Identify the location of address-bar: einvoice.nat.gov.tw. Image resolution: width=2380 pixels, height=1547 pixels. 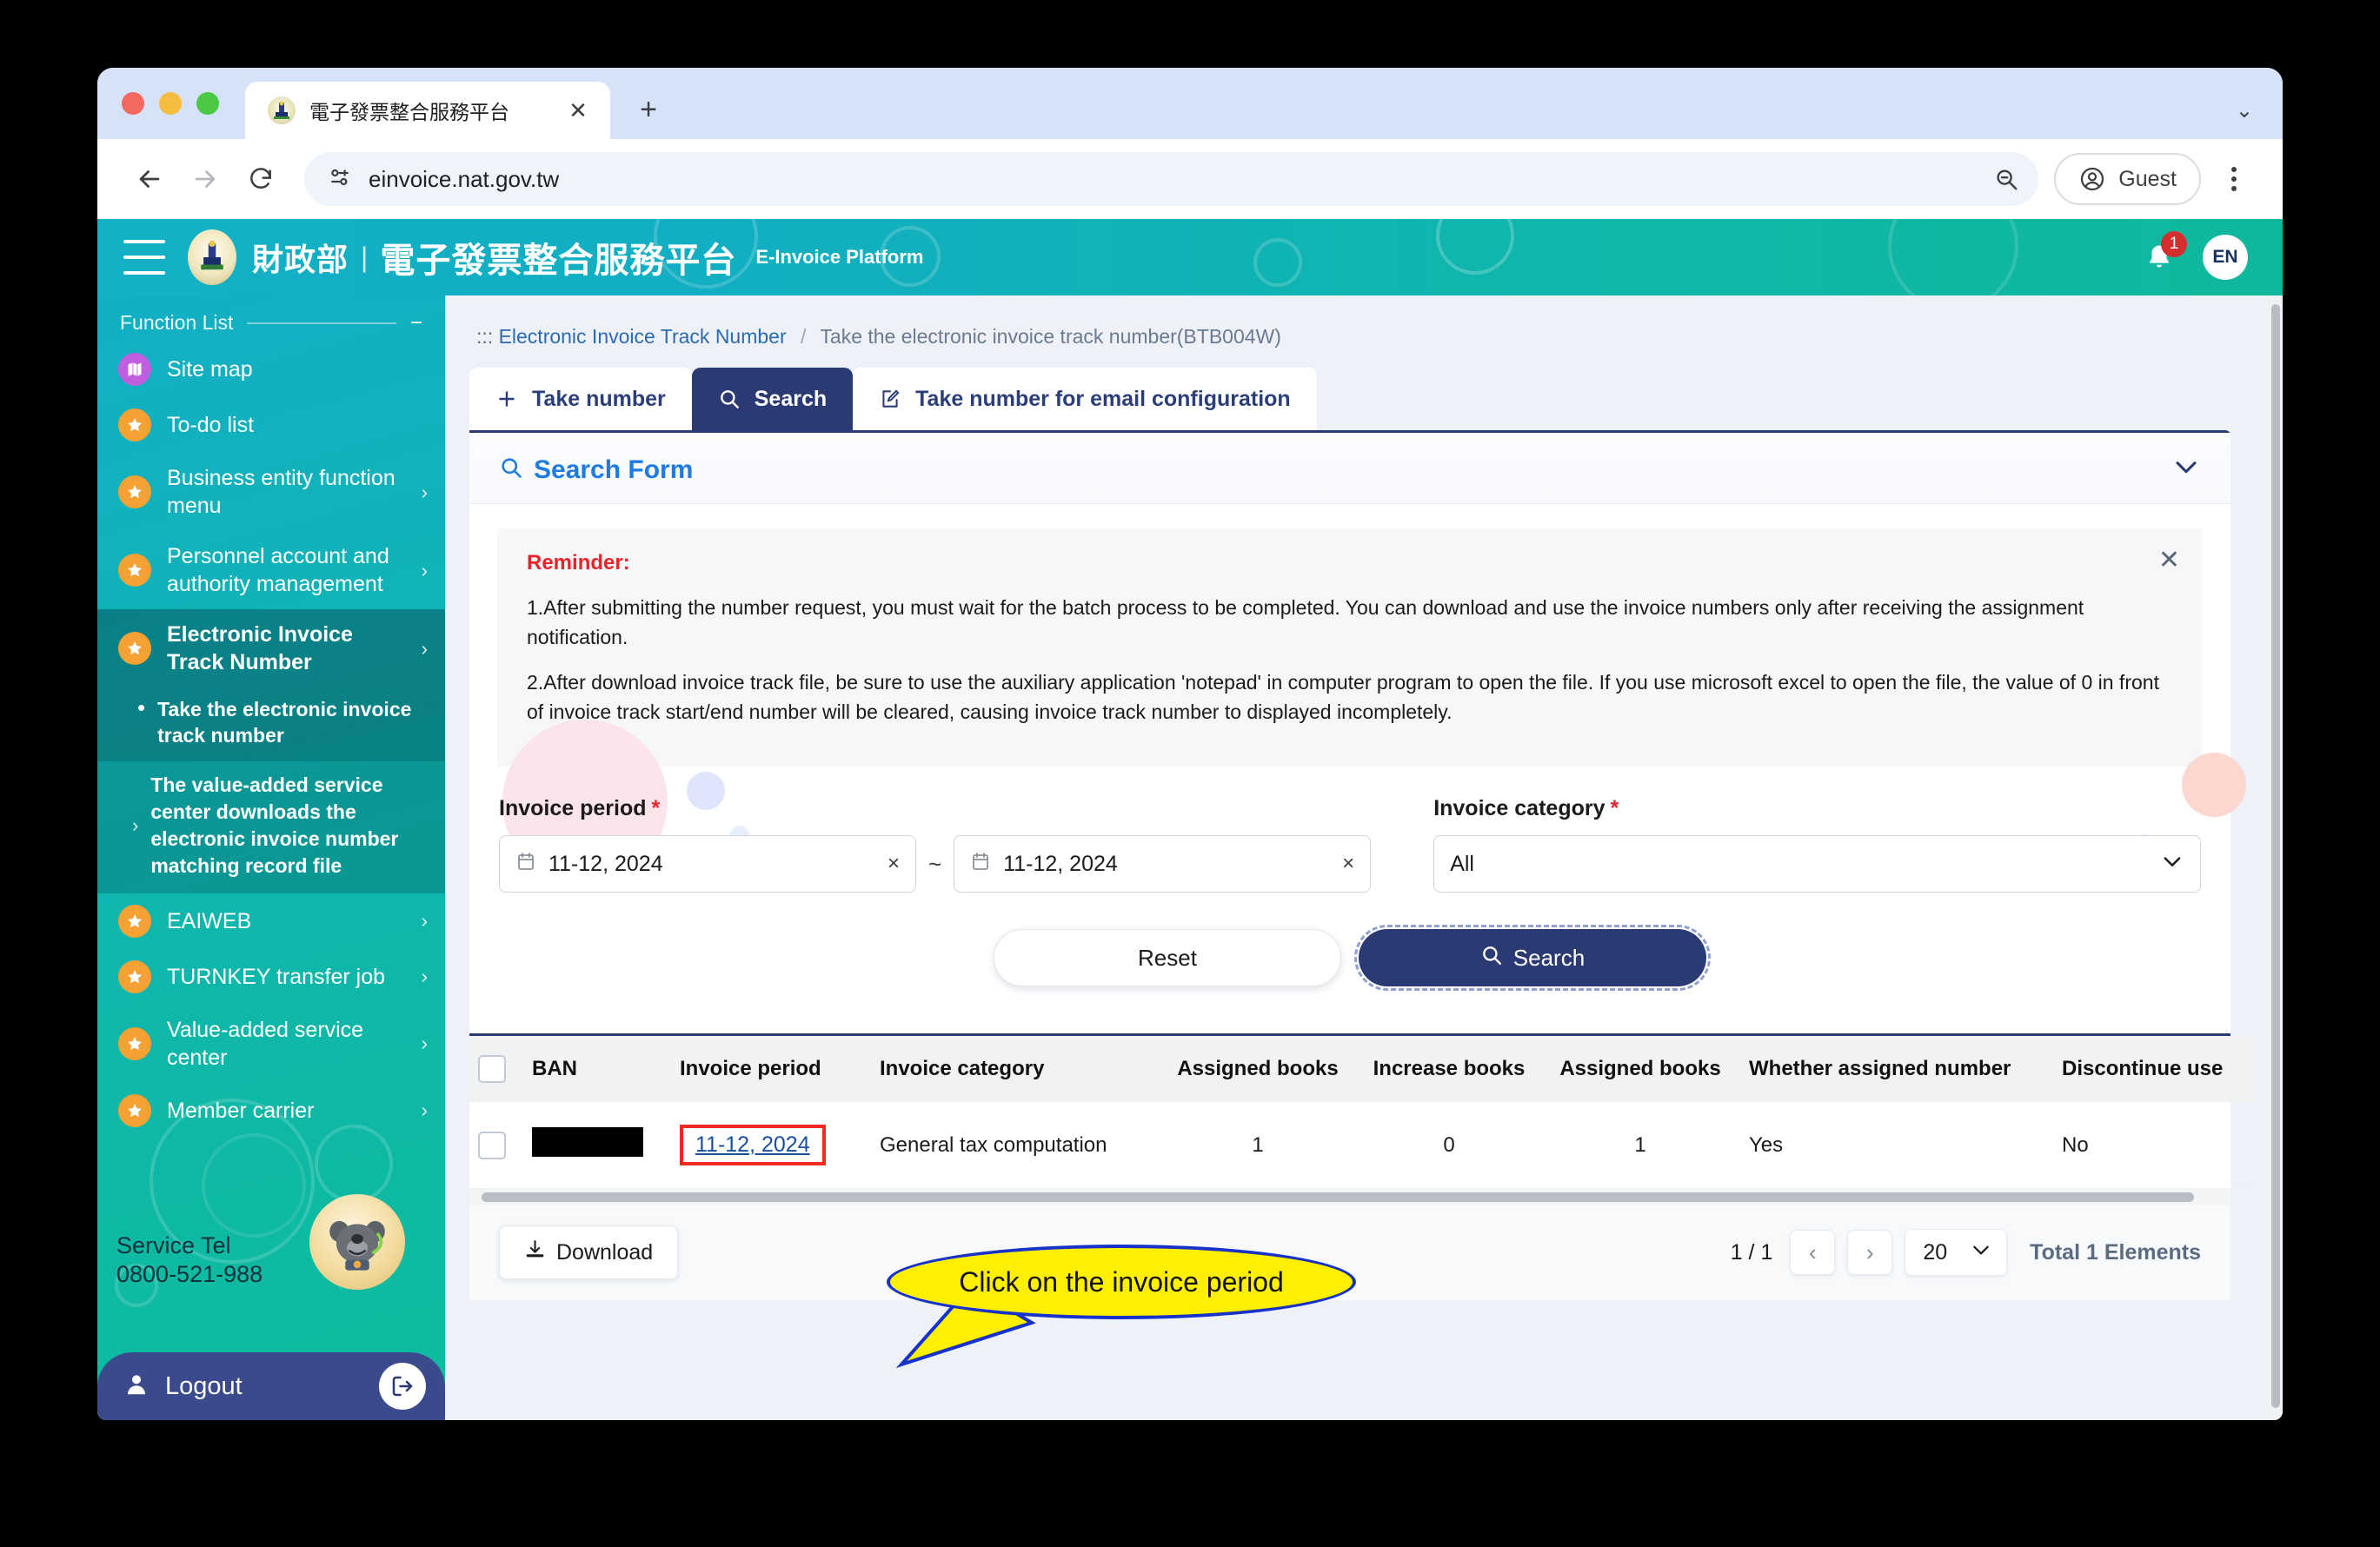
(1171, 179).